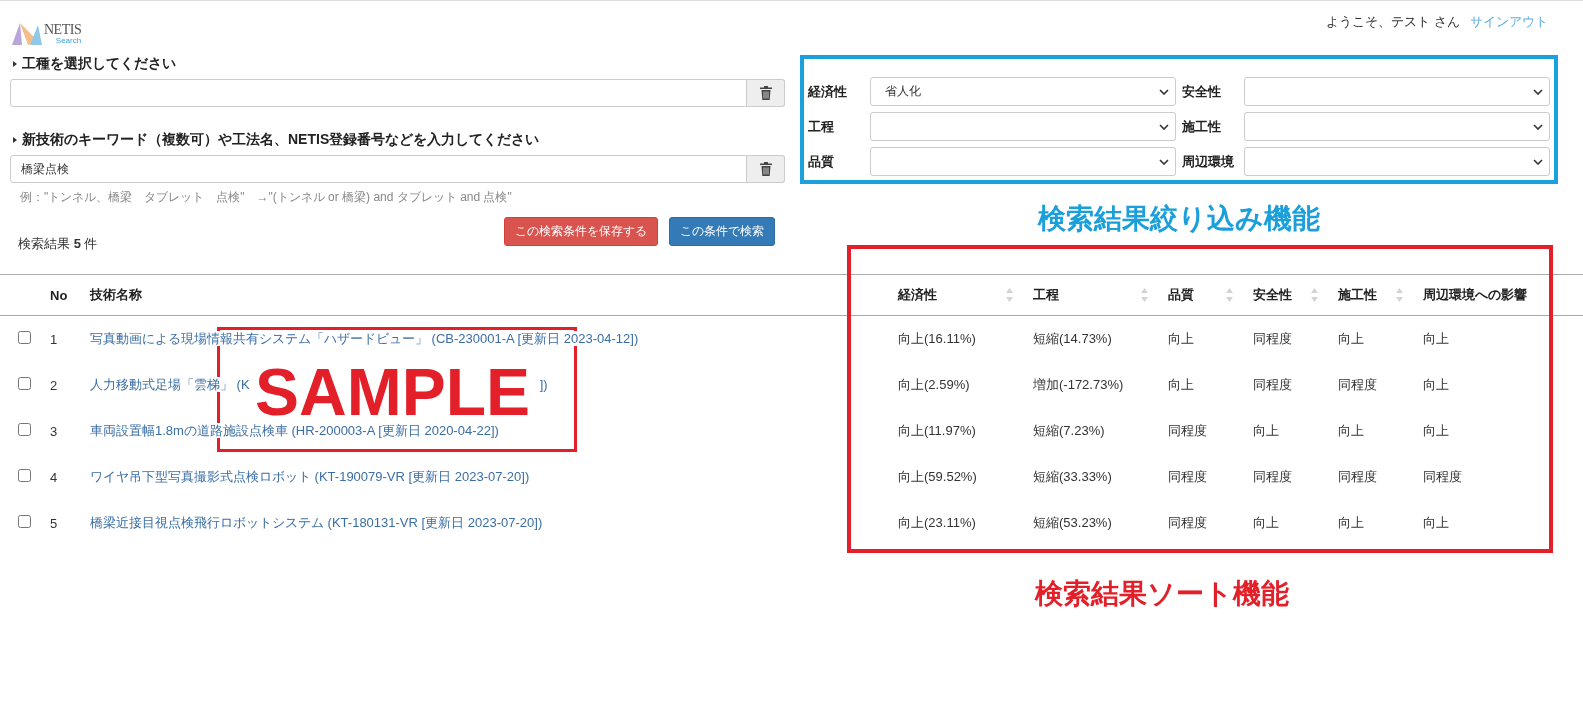 This screenshot has height=708, width=1583. What do you see at coordinates (54, 385) in the screenshot?
I see `row-number: 2` at bounding box center [54, 385].